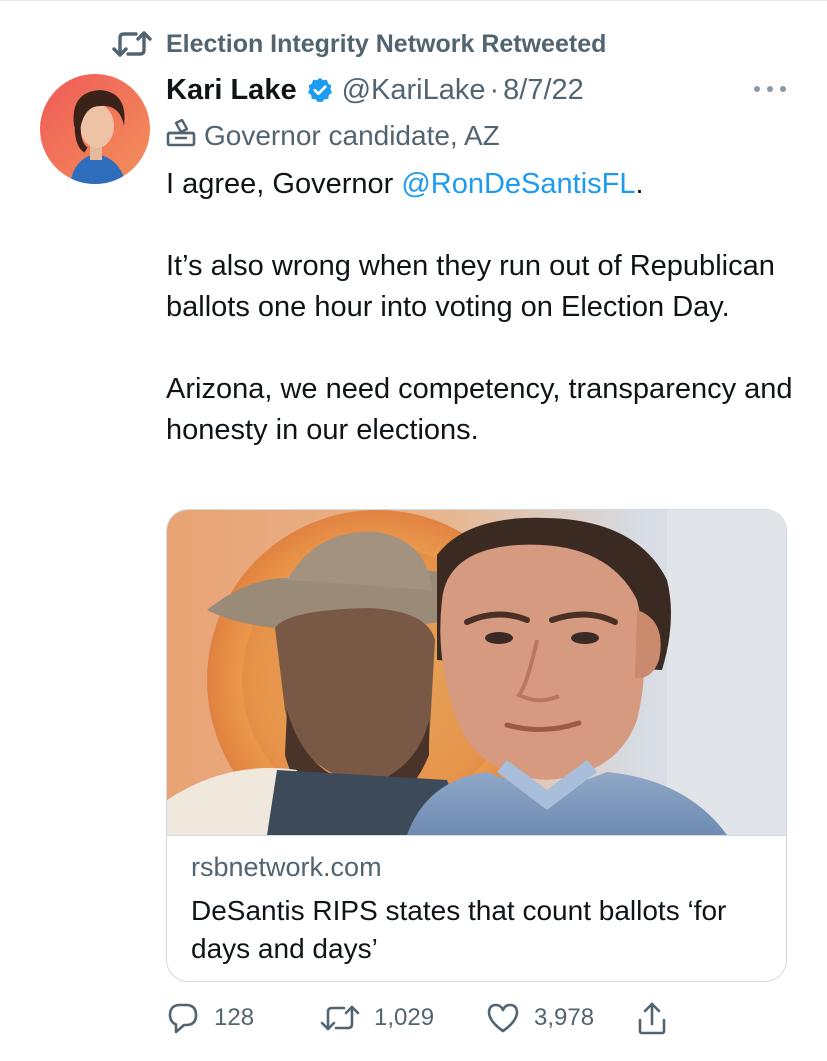 The image size is (827, 1061). What do you see at coordinates (210, 1018) in the screenshot?
I see `reply-button: 128` at bounding box center [210, 1018].